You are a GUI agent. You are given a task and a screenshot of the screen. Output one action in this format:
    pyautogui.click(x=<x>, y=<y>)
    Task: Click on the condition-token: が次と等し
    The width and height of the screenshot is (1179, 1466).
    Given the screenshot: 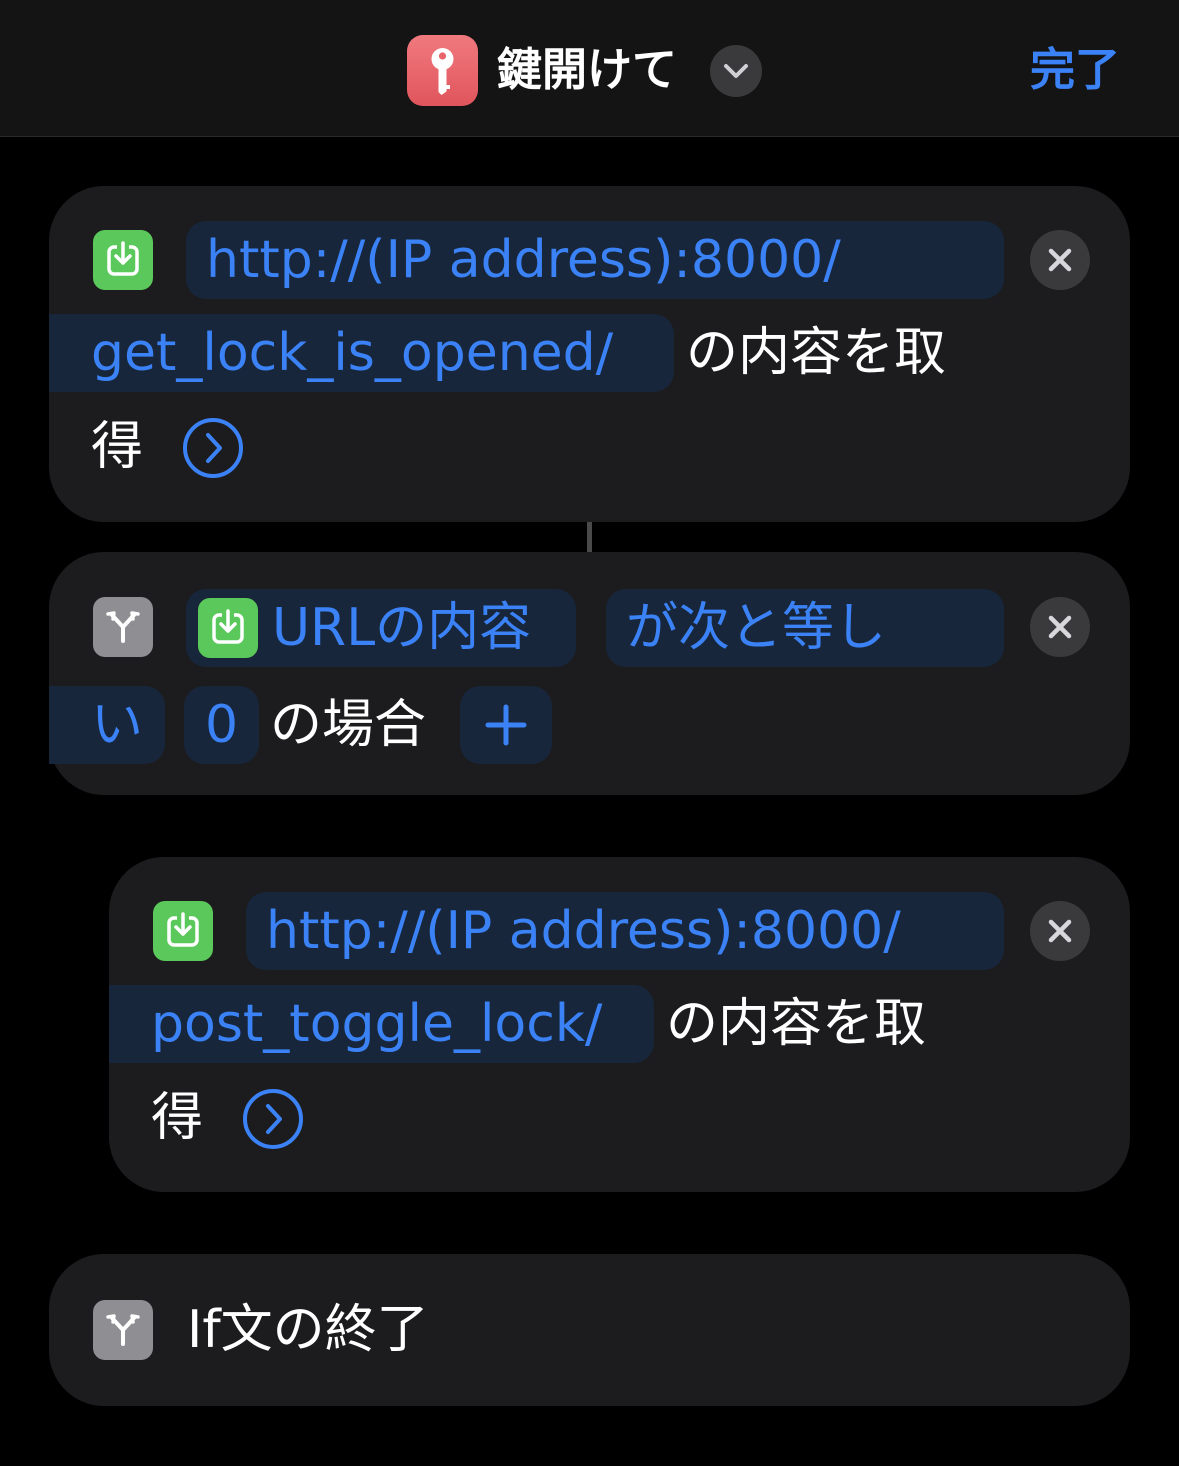 What is the action you would take?
    pyautogui.click(x=805, y=628)
    